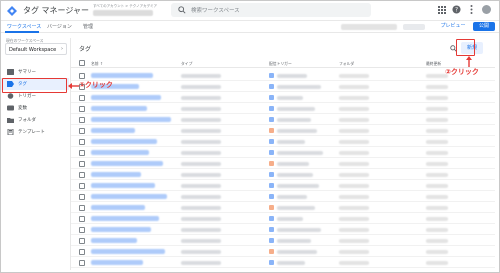 Image resolution: width=500 pixels, height=273 pixels. What do you see at coordinates (10, 132) in the screenshot?
I see `template-icon` at bounding box center [10, 132].